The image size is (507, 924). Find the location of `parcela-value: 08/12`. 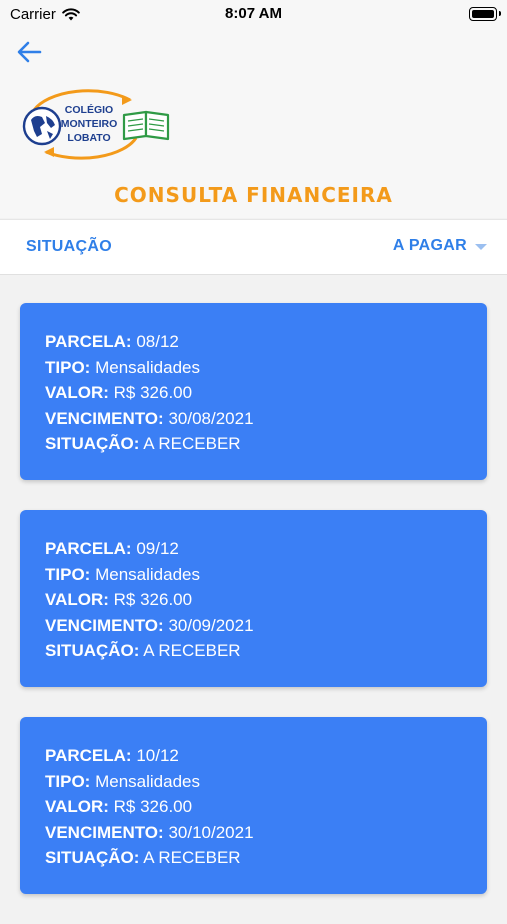

parcela-value: 08/12 is located at coordinates (157, 341).